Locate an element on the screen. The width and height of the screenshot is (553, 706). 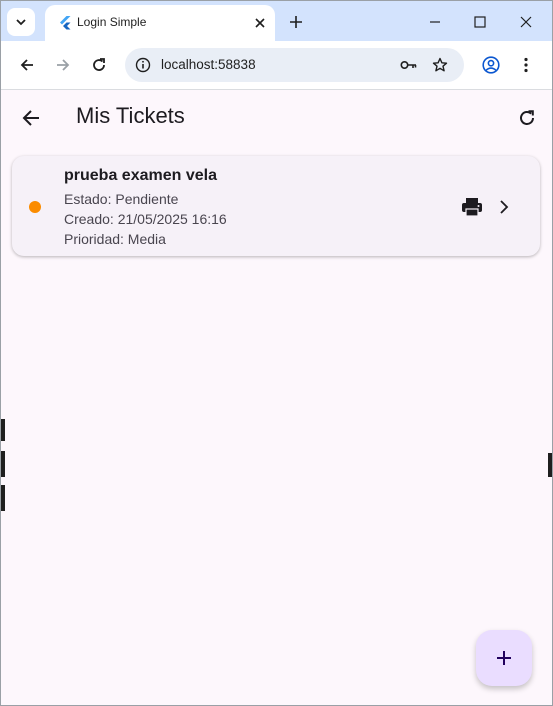
status-indicator is located at coordinates (35, 207).